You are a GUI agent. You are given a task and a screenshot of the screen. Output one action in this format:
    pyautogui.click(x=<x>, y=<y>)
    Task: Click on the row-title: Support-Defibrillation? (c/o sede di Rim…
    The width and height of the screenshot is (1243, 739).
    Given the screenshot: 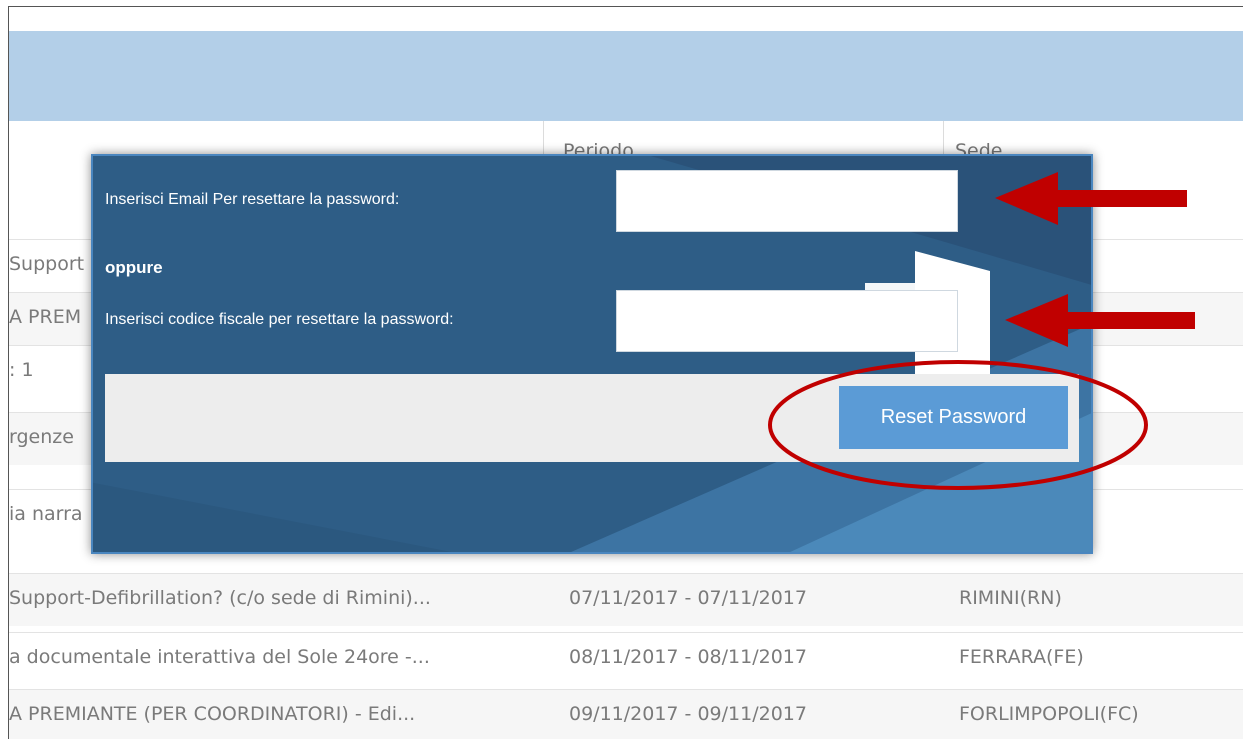 What is the action you would take?
    pyautogui.click(x=220, y=598)
    